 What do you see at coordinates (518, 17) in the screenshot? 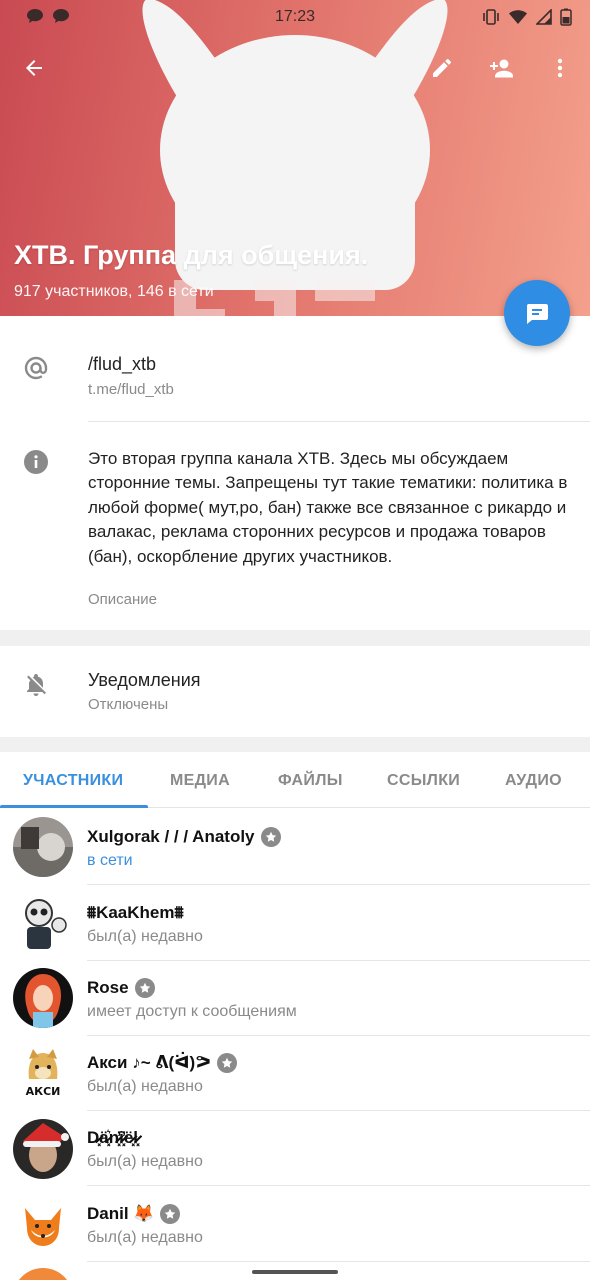
I see `wifi-icon` at bounding box center [518, 17].